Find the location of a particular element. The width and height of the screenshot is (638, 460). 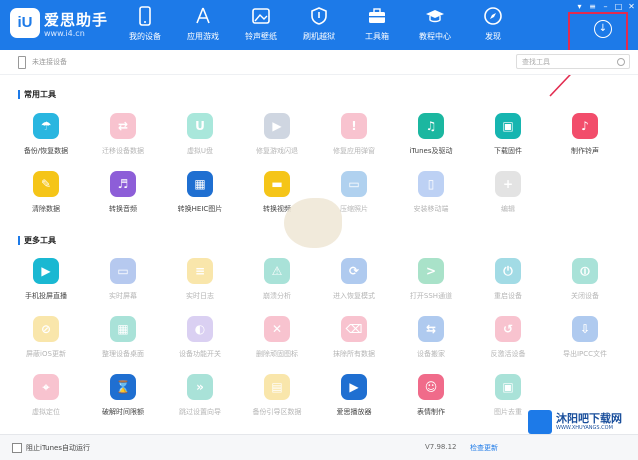

tool-item: ⌫ 抹除所有数据 is located at coordinates (354, 344).